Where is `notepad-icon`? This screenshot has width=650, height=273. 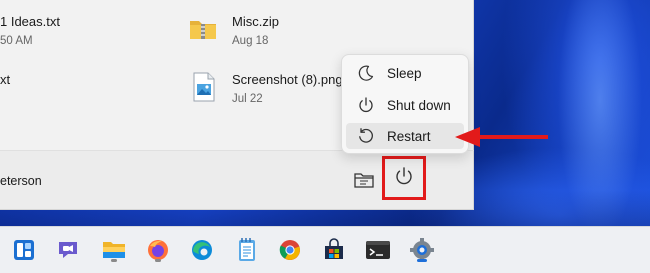
notepad-icon is located at coordinates (247, 250).